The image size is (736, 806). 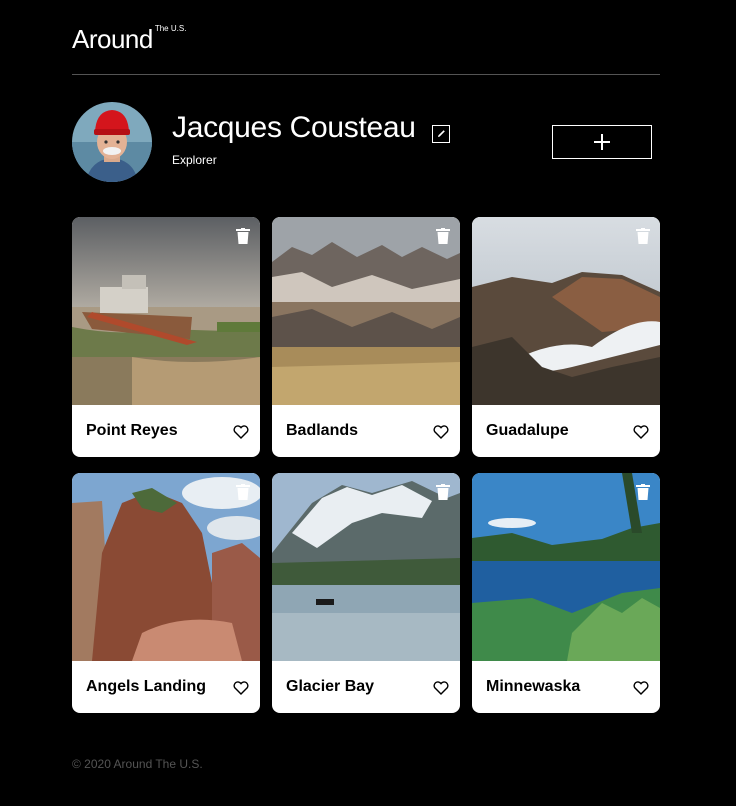 I want to click on card: Point Reyes, so click(x=166, y=337).